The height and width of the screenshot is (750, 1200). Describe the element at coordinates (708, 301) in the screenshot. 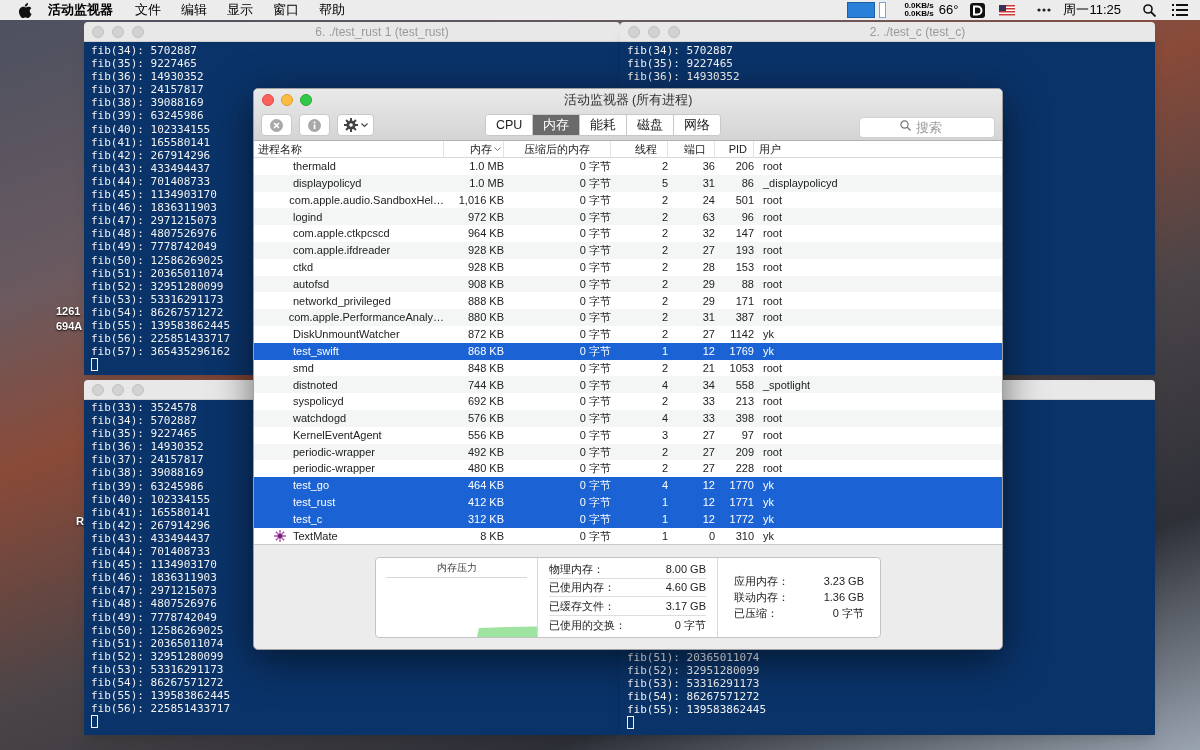

I see `ports-cell-text: 29` at that location.